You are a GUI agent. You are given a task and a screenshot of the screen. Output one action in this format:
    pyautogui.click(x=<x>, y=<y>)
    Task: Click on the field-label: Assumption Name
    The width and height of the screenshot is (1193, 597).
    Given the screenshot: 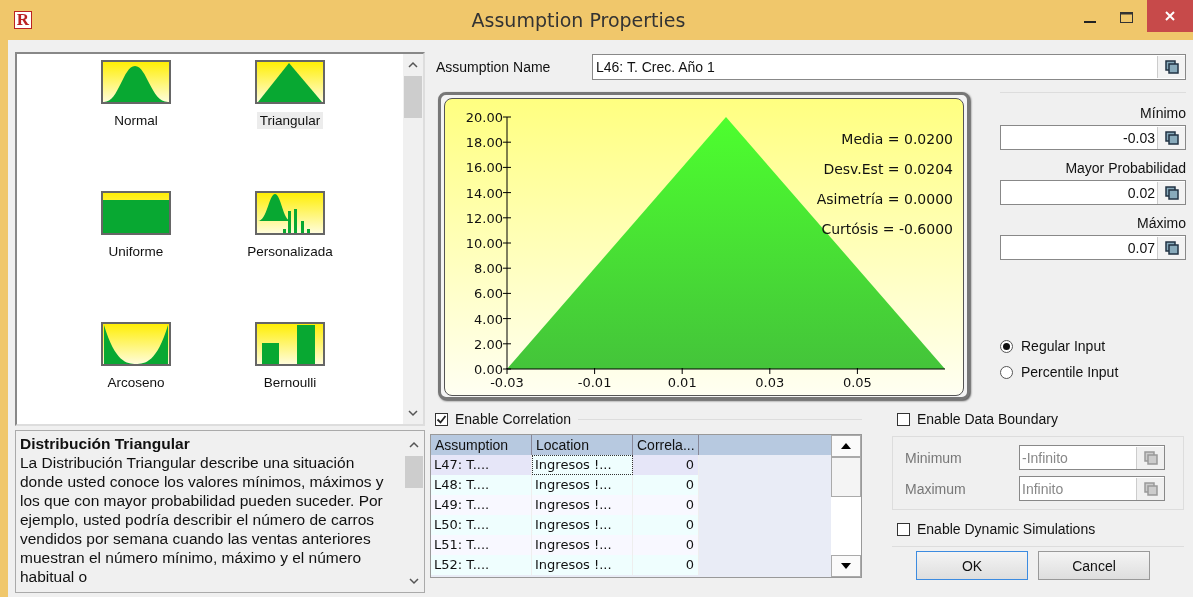 What is the action you would take?
    pyautogui.click(x=494, y=67)
    